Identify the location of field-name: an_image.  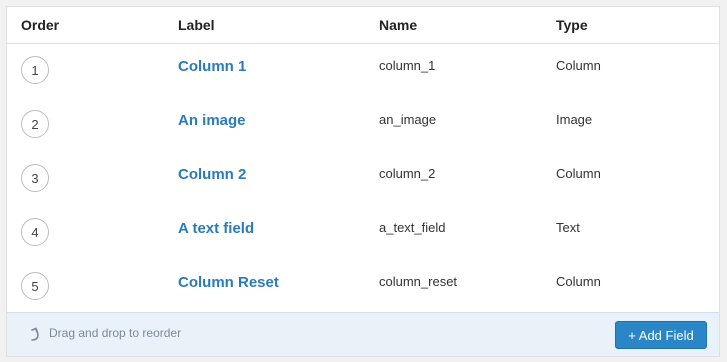
(408, 119).